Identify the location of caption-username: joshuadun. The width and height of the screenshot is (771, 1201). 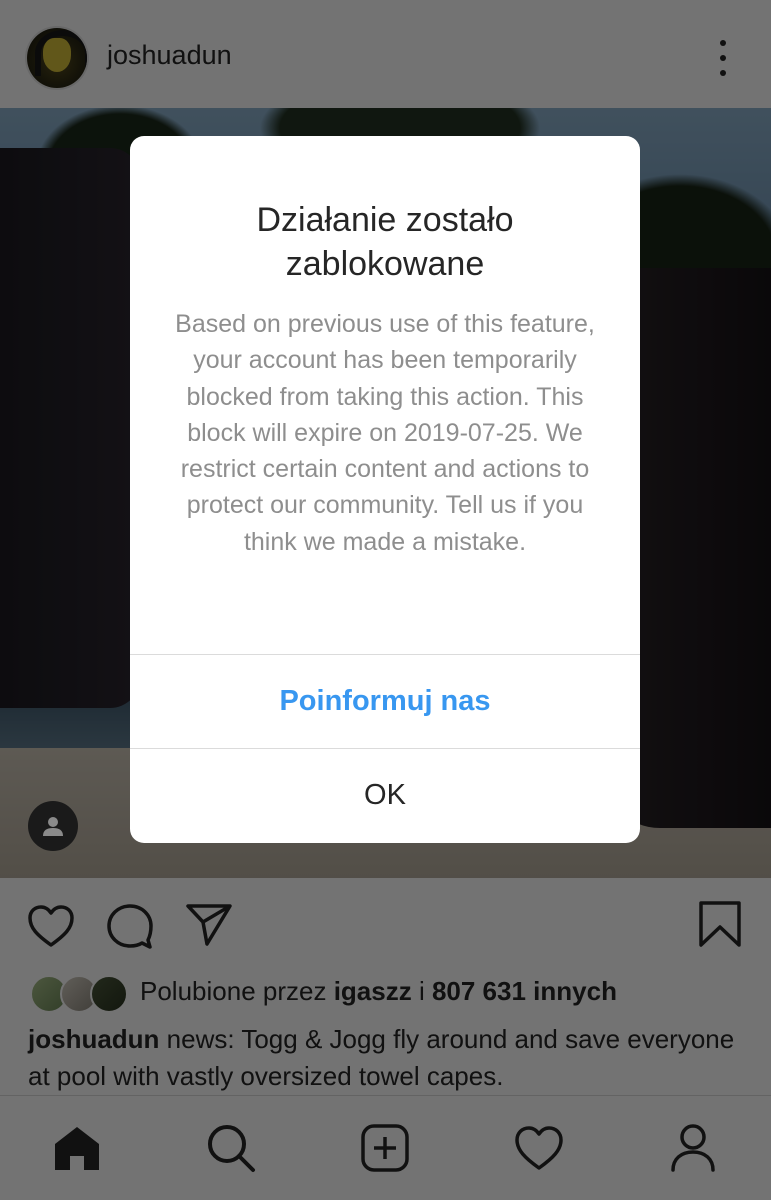
(93, 1039).